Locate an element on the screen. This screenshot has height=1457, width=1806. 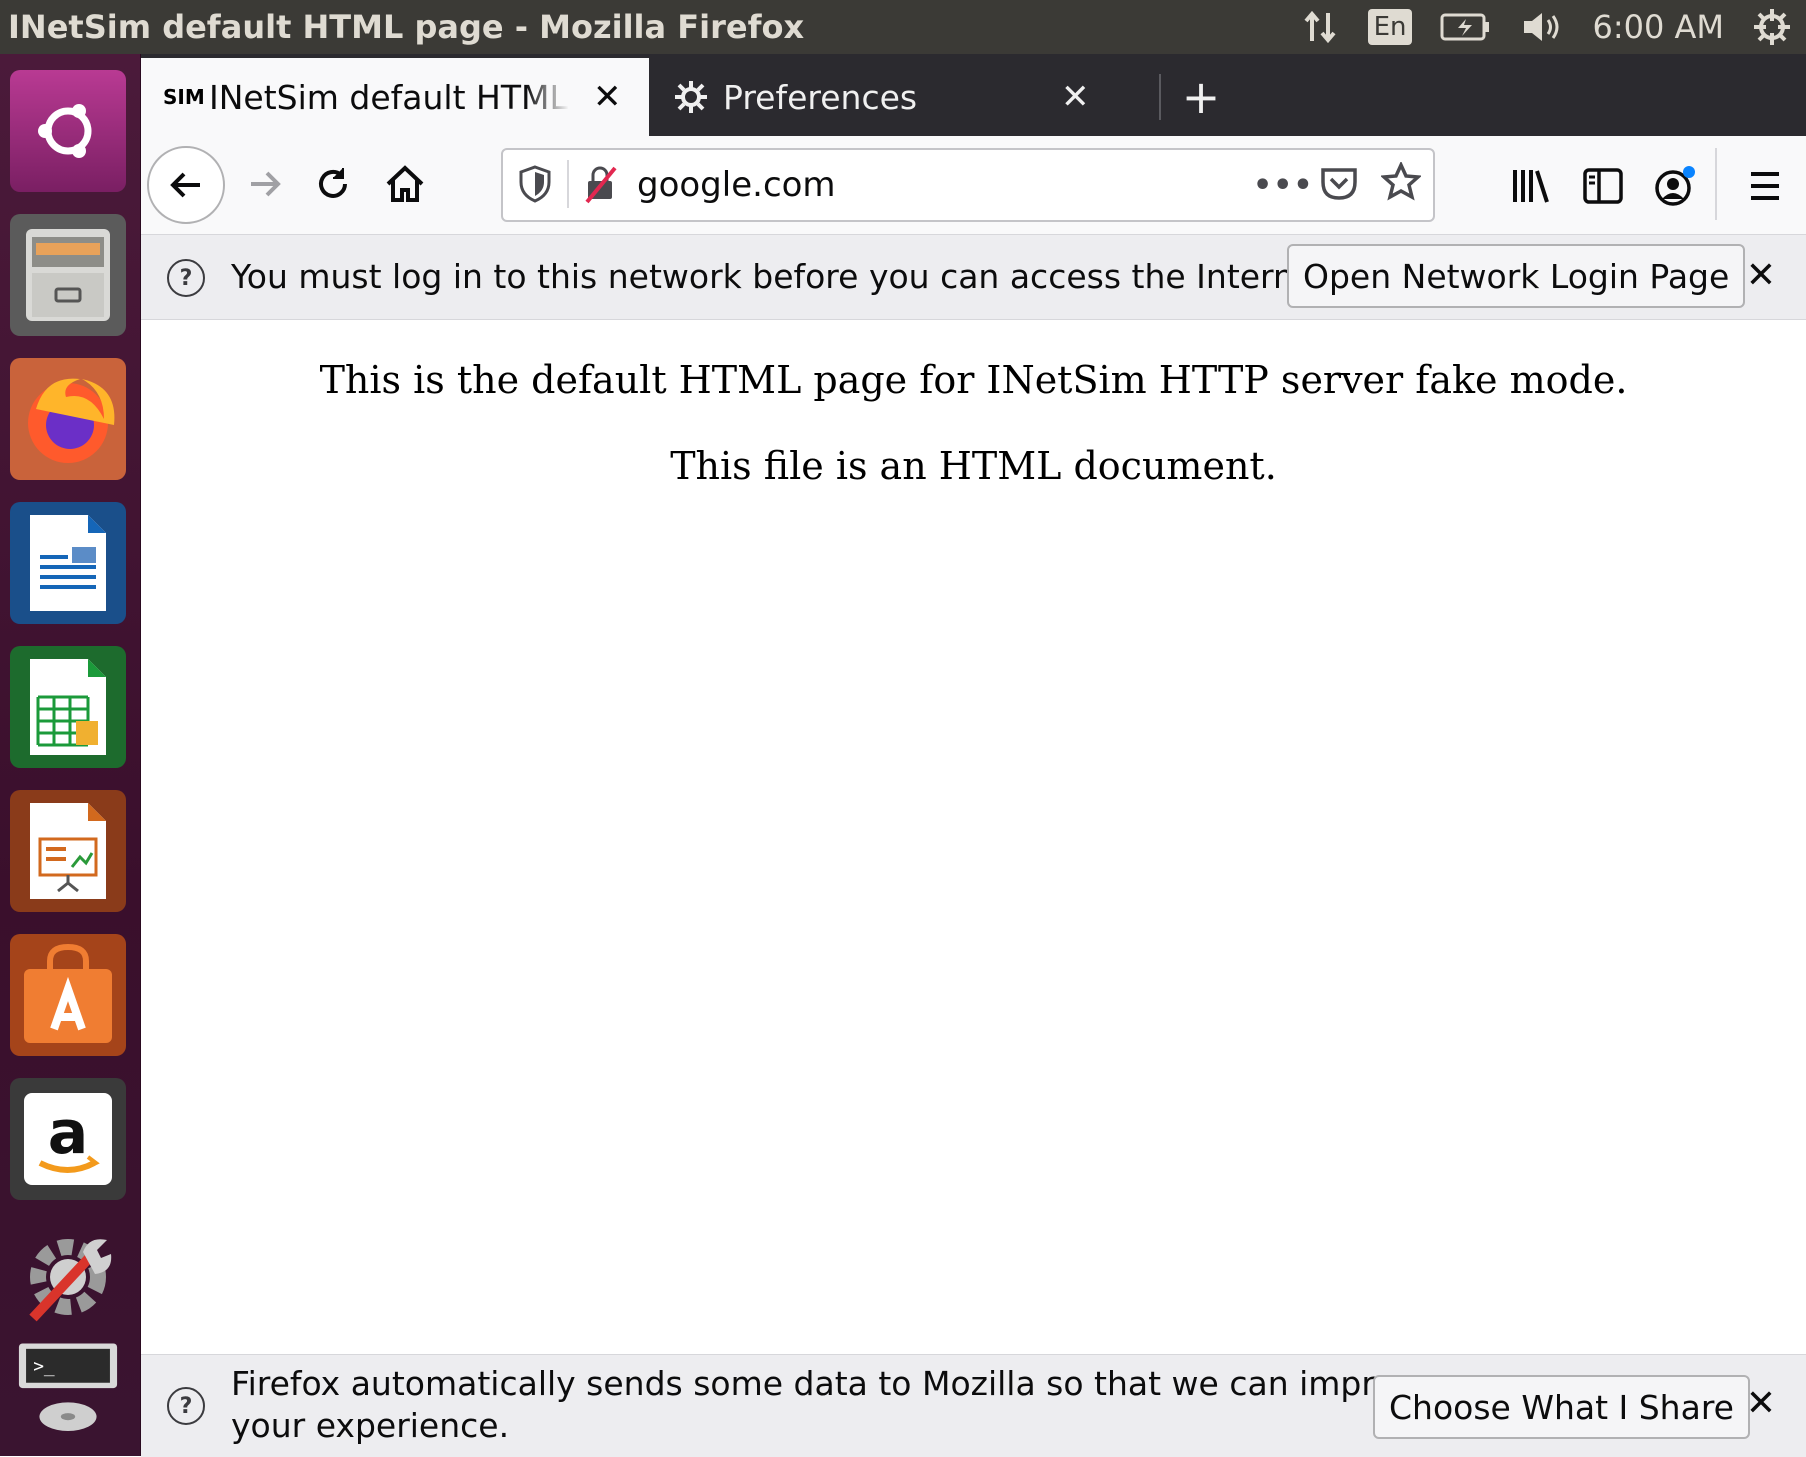
launcher-firefox is located at coordinates (68, 419).